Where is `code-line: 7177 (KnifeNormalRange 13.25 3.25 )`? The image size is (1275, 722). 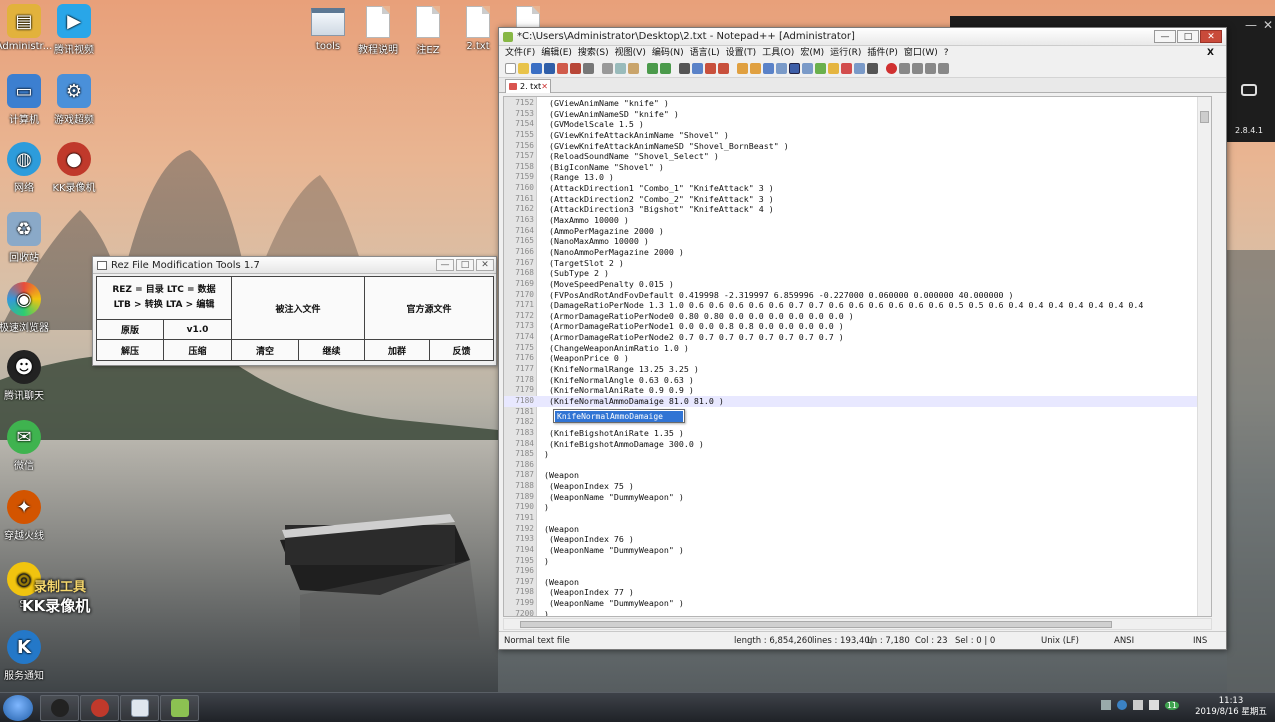 code-line: 7177 (KnifeNormalRange 13.25 3.25 ) is located at coordinates (857, 369).